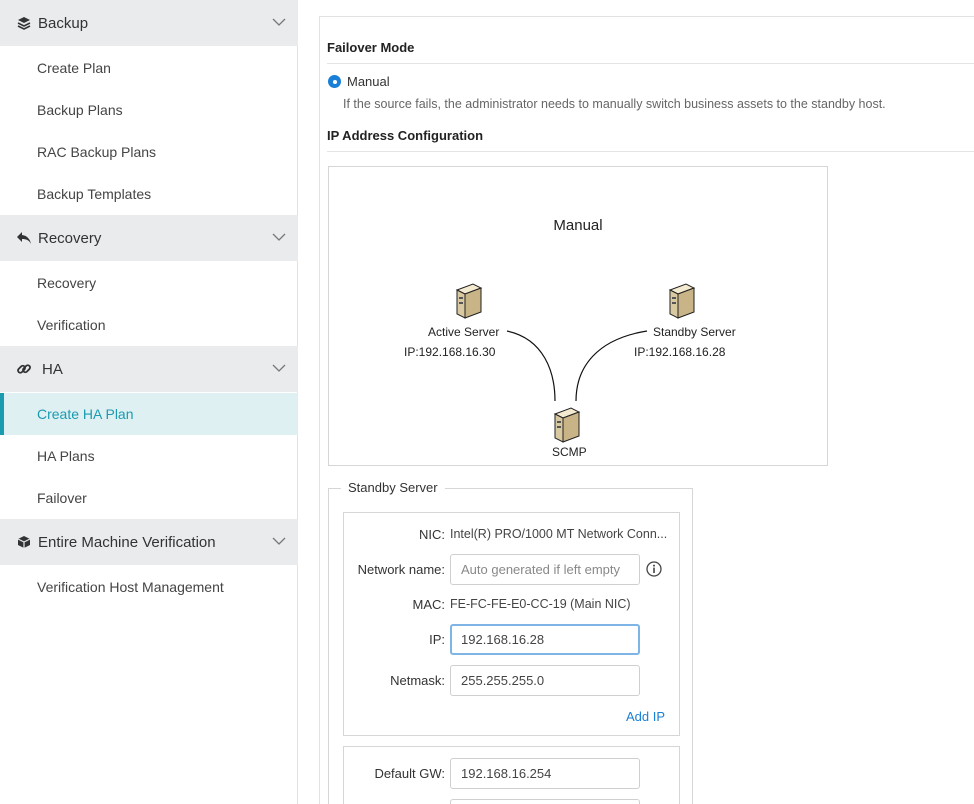 Image resolution: width=974 pixels, height=804 pixels. Describe the element at coordinates (371, 47) in the screenshot. I see `failover-mode-title: Failover Mode` at that location.